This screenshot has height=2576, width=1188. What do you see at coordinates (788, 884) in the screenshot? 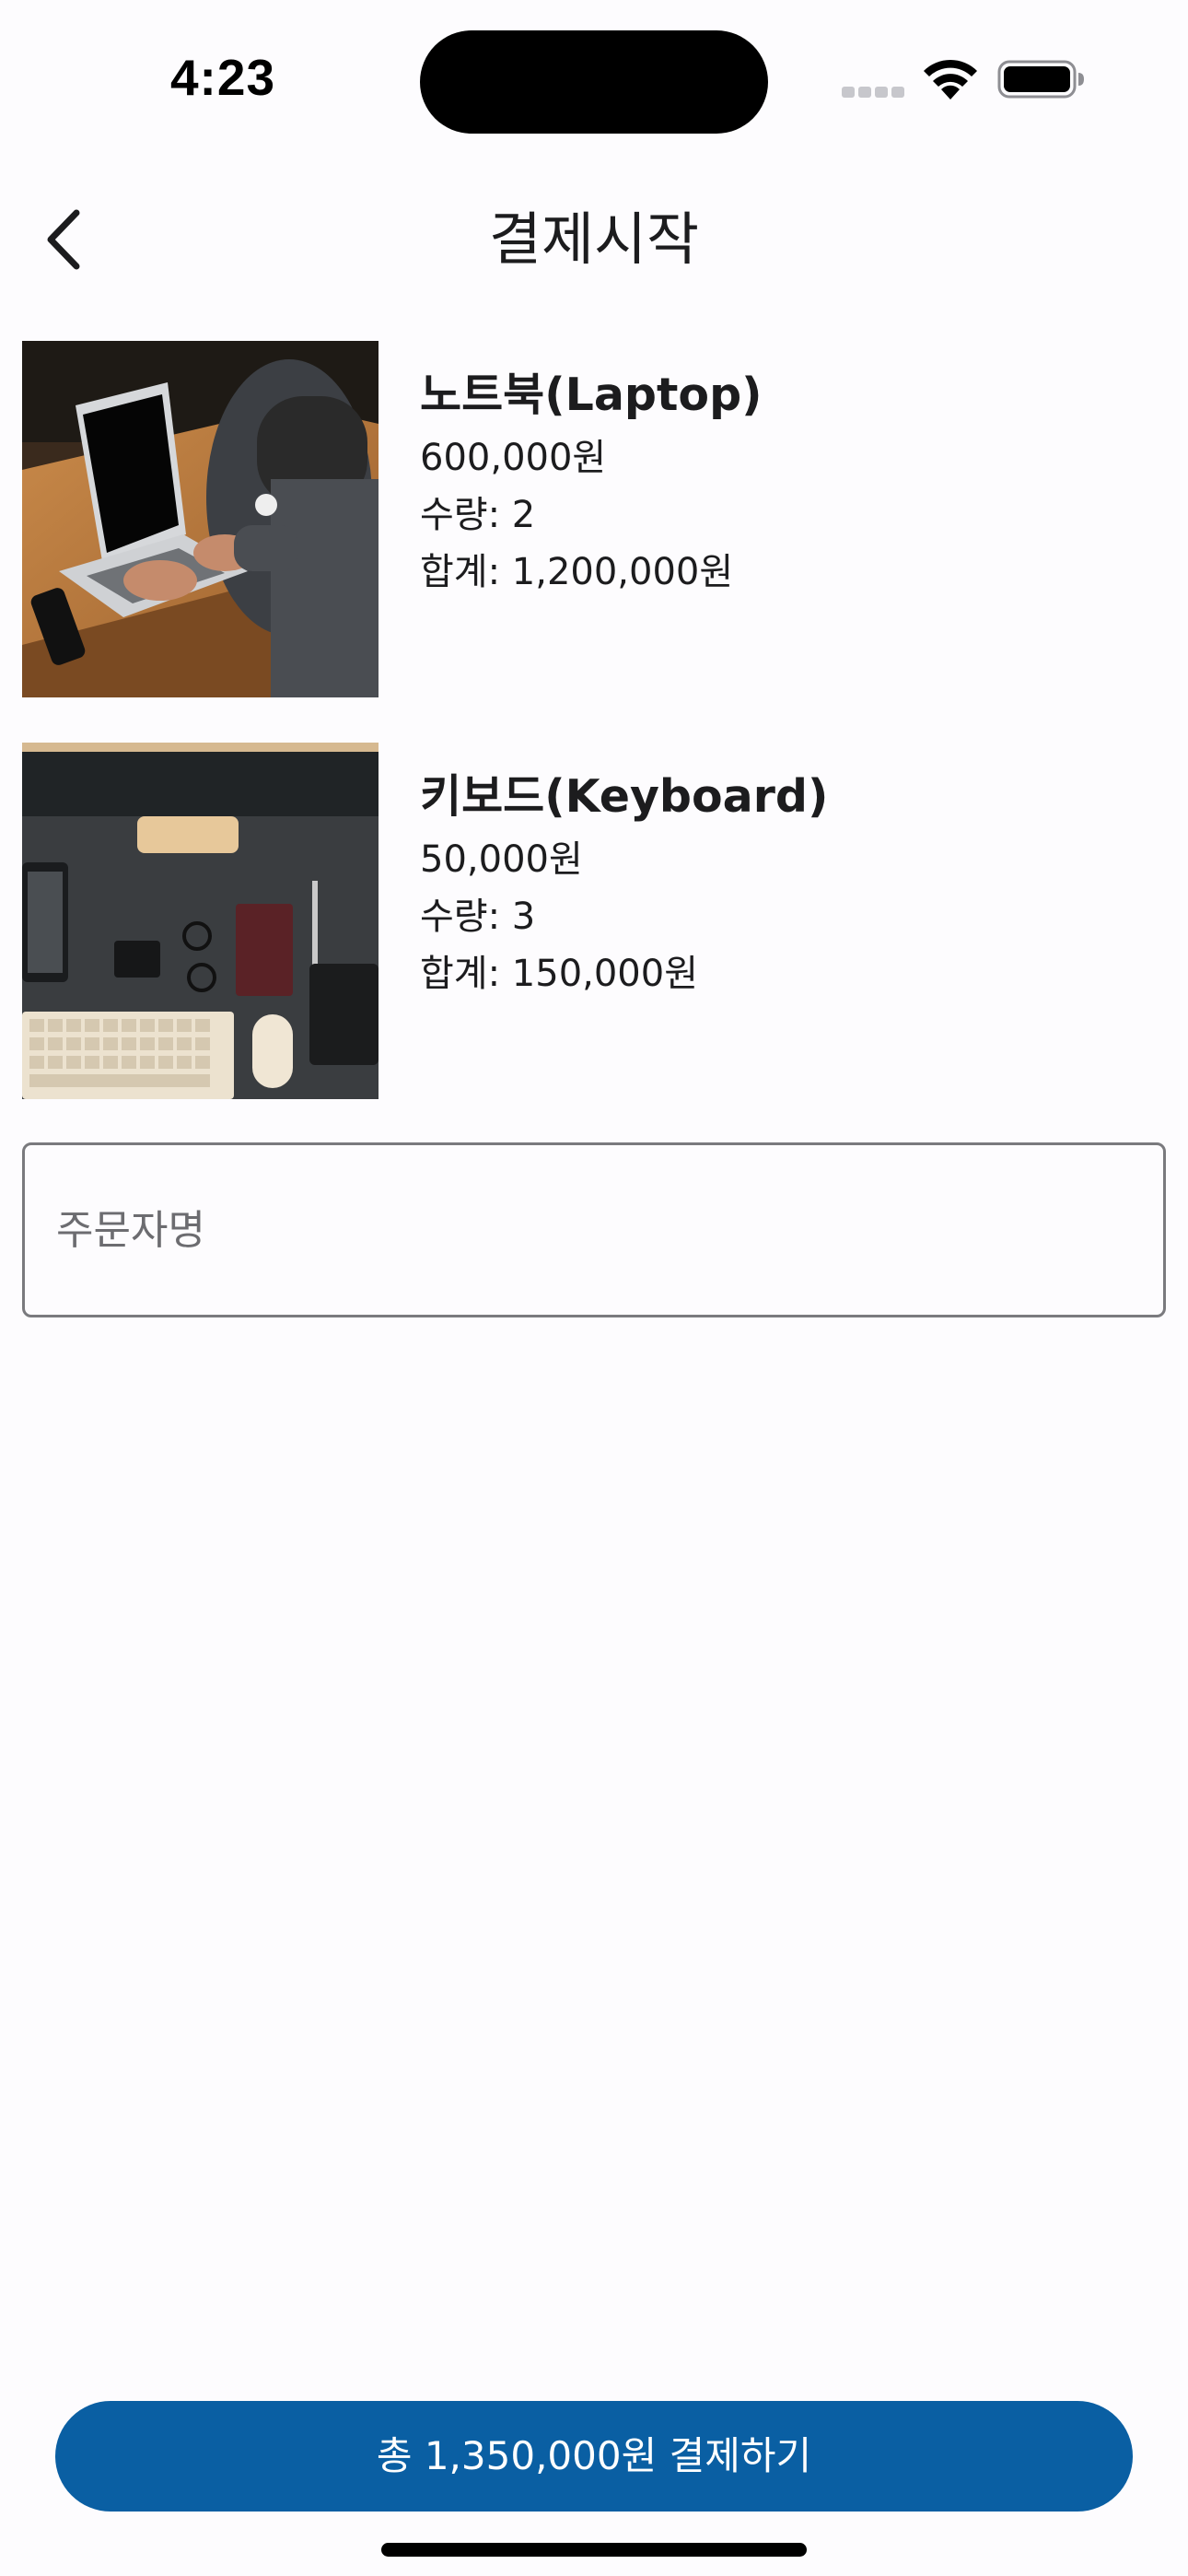
I see `product-info: 키보드(Keyboard) 50,000원 수량: 3 합계: 150,000원` at bounding box center [788, 884].